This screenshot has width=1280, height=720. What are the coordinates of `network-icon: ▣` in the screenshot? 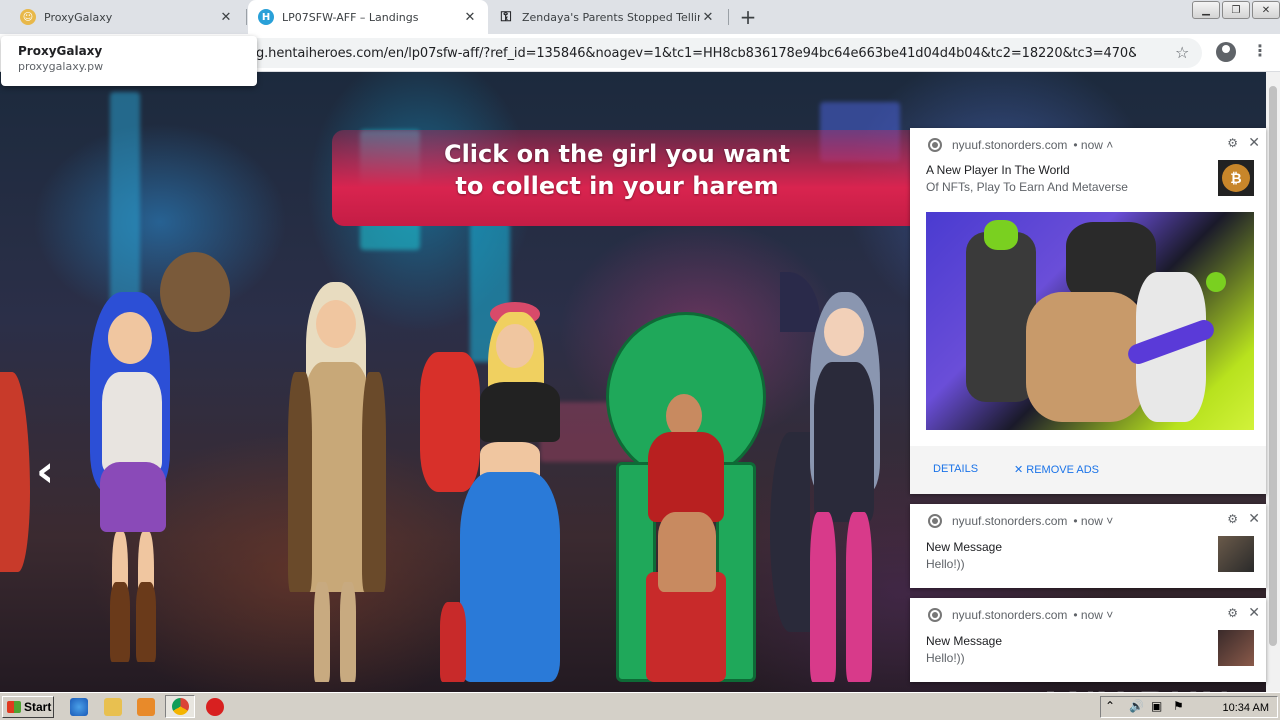 It's located at (1156, 706).